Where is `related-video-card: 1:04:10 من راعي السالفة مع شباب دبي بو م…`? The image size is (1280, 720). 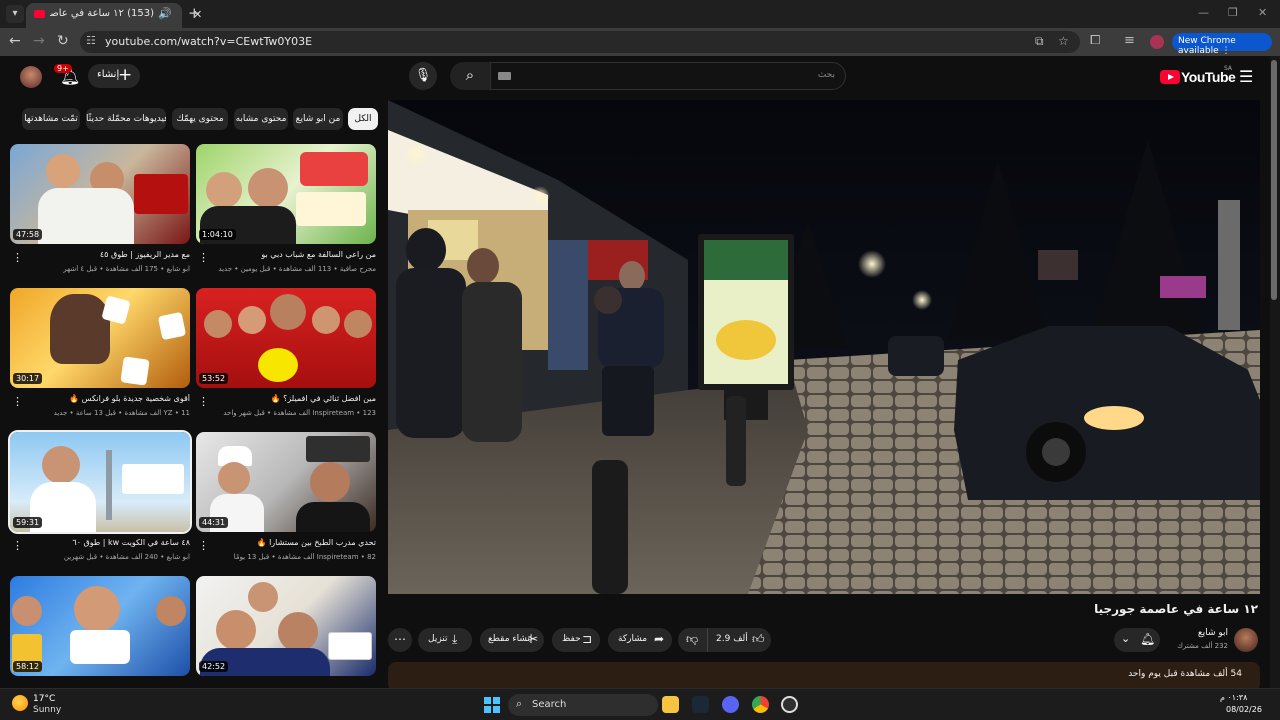
related-video-card: 1:04:10 من راعي السالفة مع شباب دبي بو م… is located at coordinates (286, 214).